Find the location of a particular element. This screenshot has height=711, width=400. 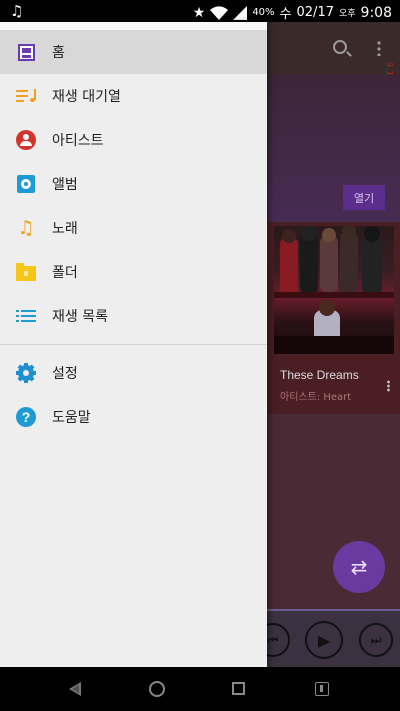

drawer-item-label: 폴더 is located at coordinates (65, 273).